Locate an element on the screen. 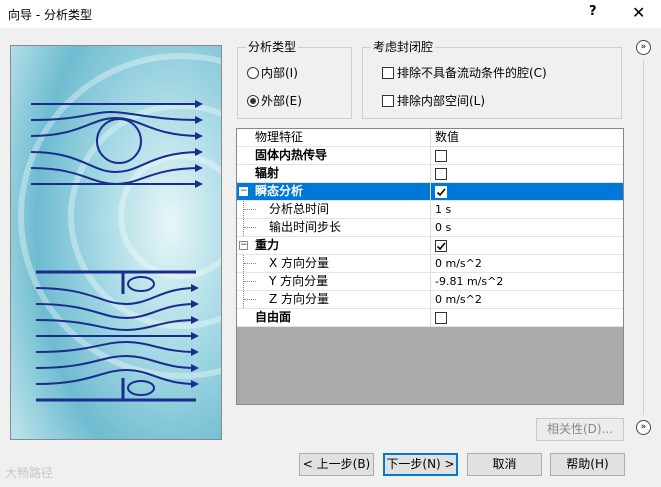  title-bar: 向导 - 分析类型 ? ✕ is located at coordinates (330, 14).